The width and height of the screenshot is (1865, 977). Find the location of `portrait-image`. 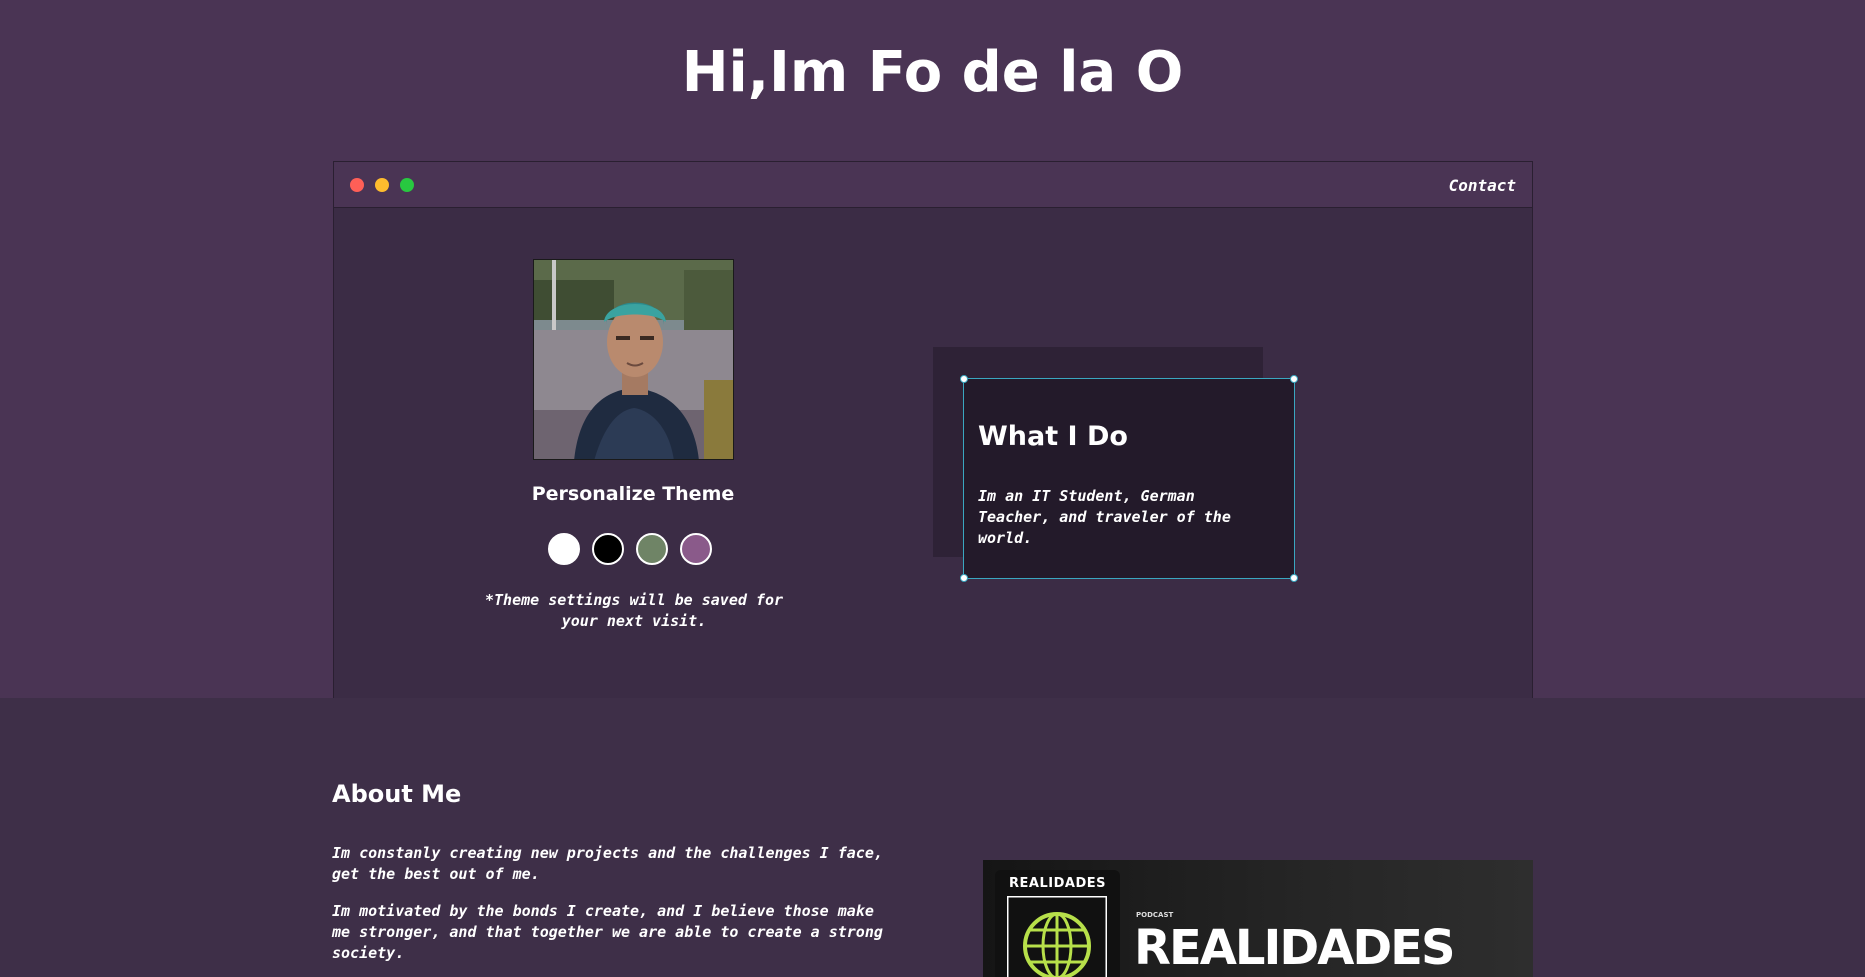

portrait-image is located at coordinates (633, 359).